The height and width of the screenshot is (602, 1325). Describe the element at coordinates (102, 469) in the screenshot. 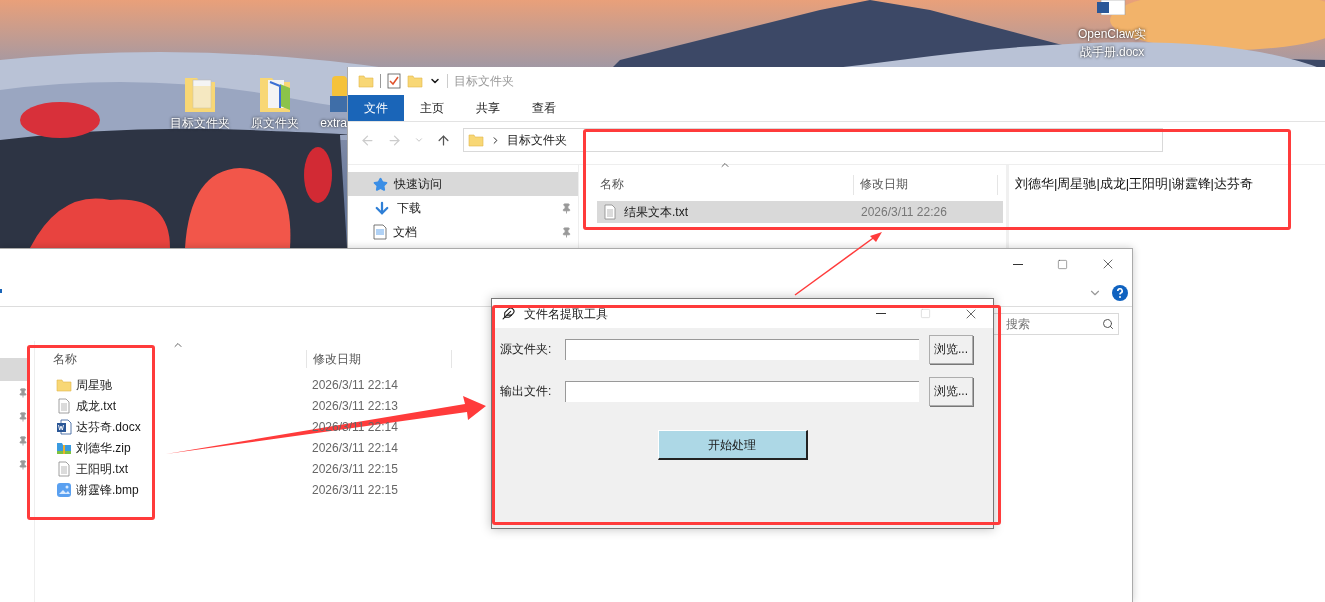

I see `file-name: 王阳明.txt` at that location.